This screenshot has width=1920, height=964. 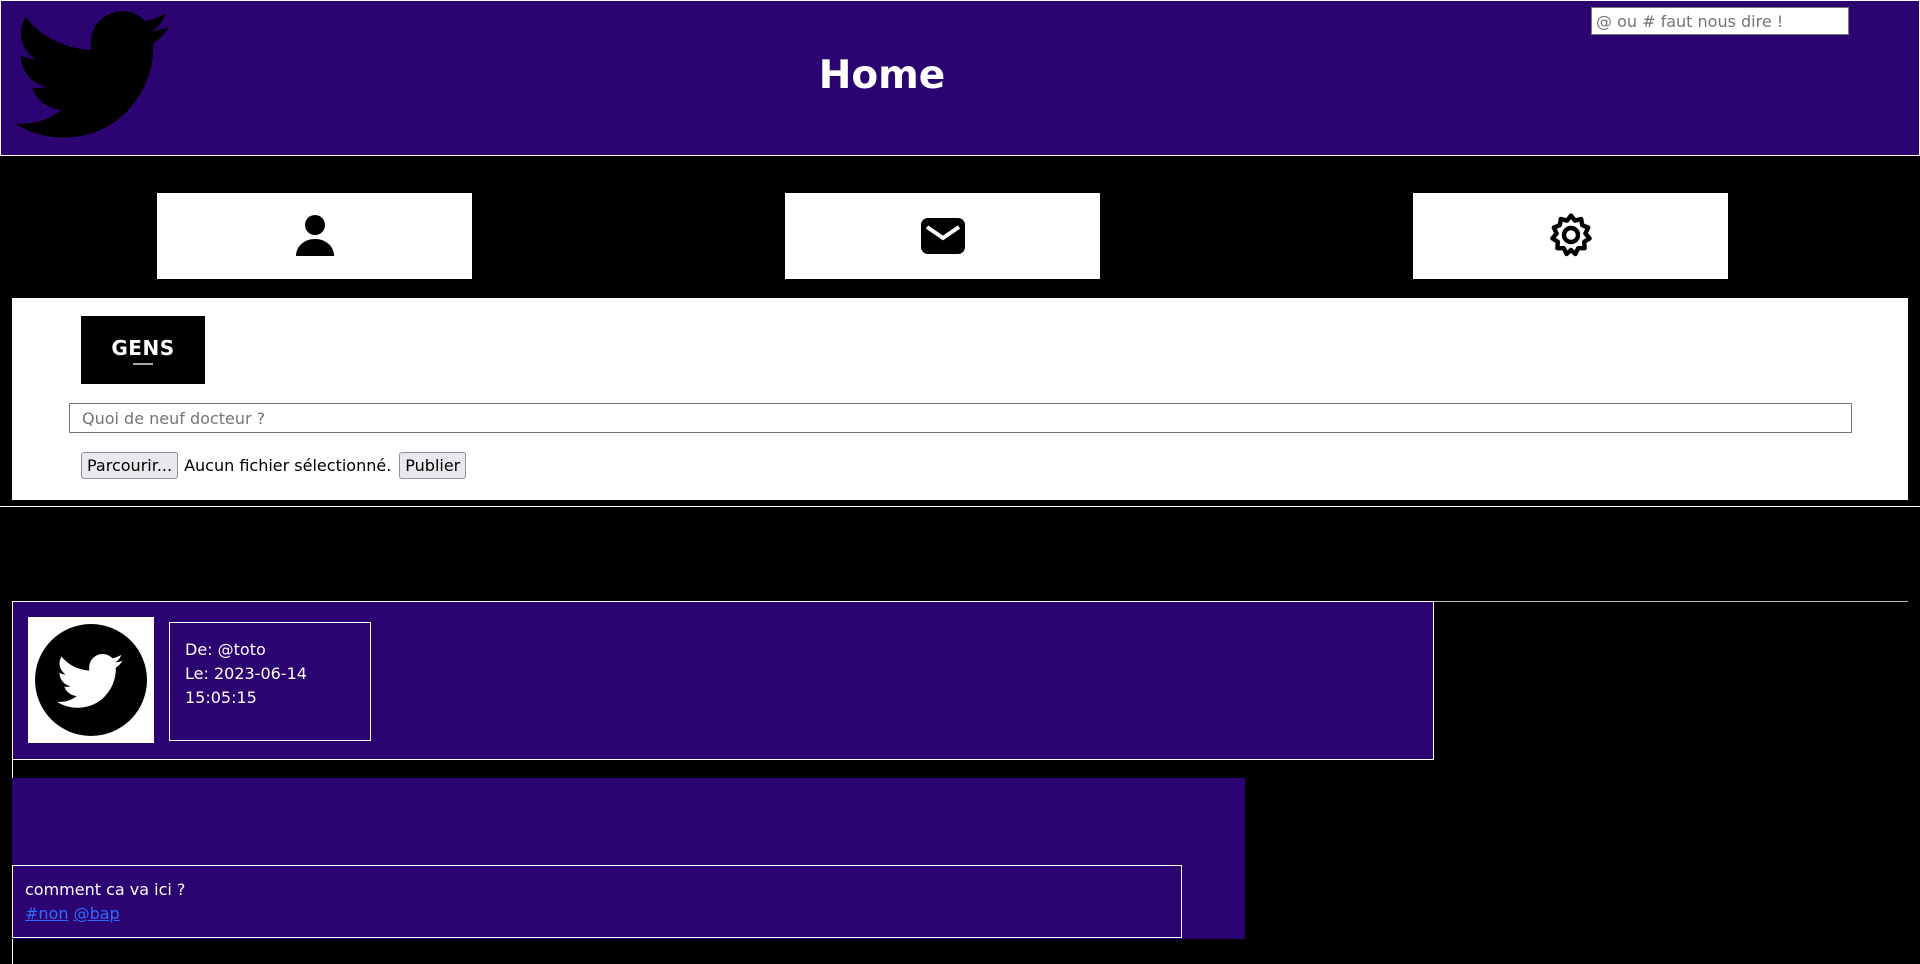 I want to click on profile-button, so click(x=314, y=236).